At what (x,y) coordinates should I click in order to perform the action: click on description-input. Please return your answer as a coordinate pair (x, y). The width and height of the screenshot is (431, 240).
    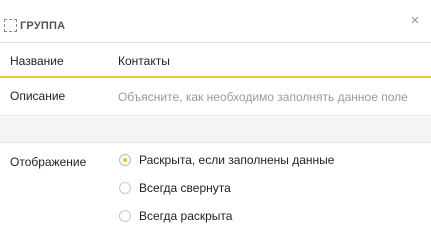
    Looking at the image, I should click on (269, 97).